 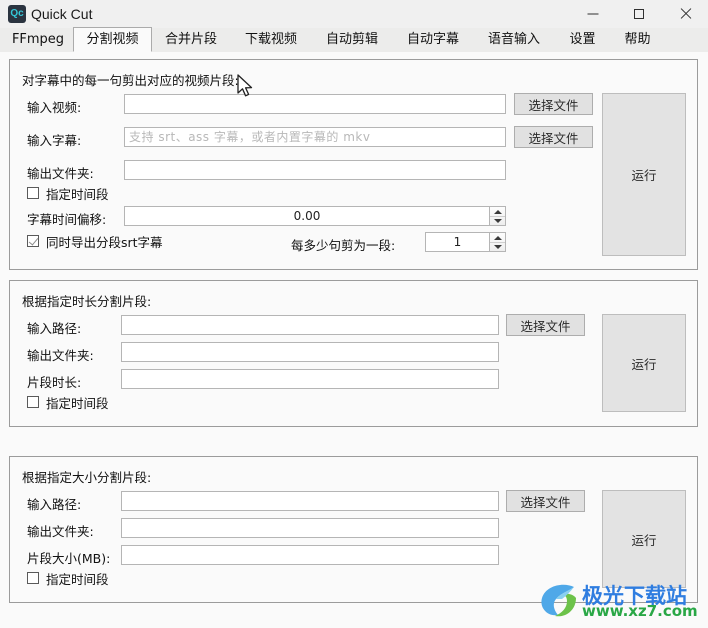 What do you see at coordinates (191, 40) in the screenshot?
I see `tab-merge-clips: 合并片段` at bounding box center [191, 40].